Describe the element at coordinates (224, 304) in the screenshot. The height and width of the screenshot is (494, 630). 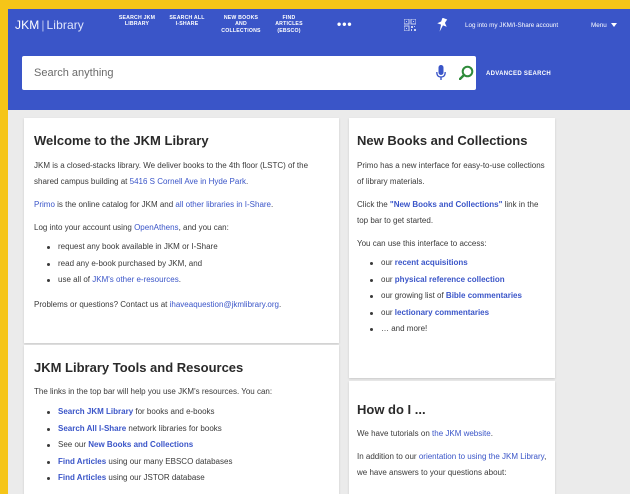
I see `contact-email-link: ihaveaquestion@jkmlibrary.org` at that location.